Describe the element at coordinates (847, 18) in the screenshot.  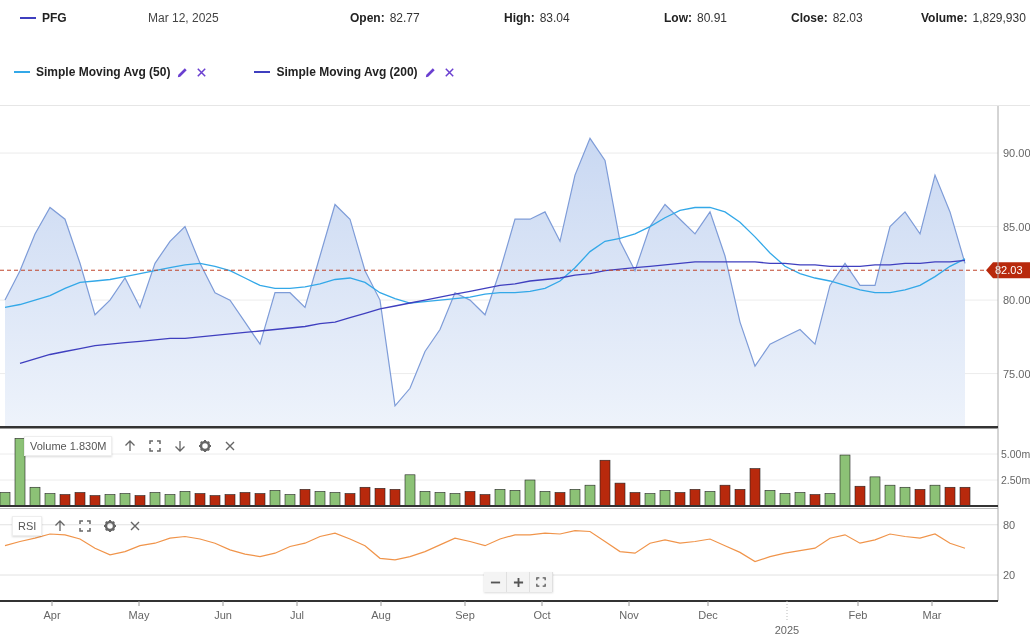
I see `stat-value: 82.03` at that location.